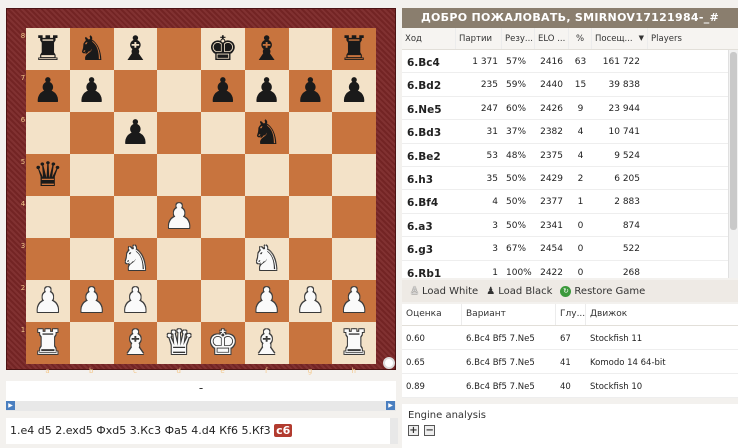  What do you see at coordinates (641, 41) in the screenshot?
I see `sort-desc-icon: ▼` at bounding box center [641, 41].